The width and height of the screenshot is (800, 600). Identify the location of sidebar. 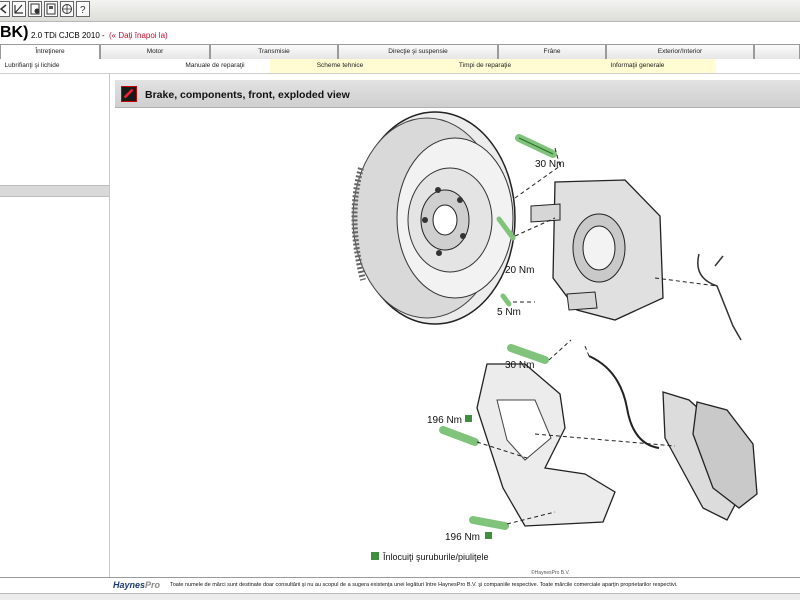
(55, 325).